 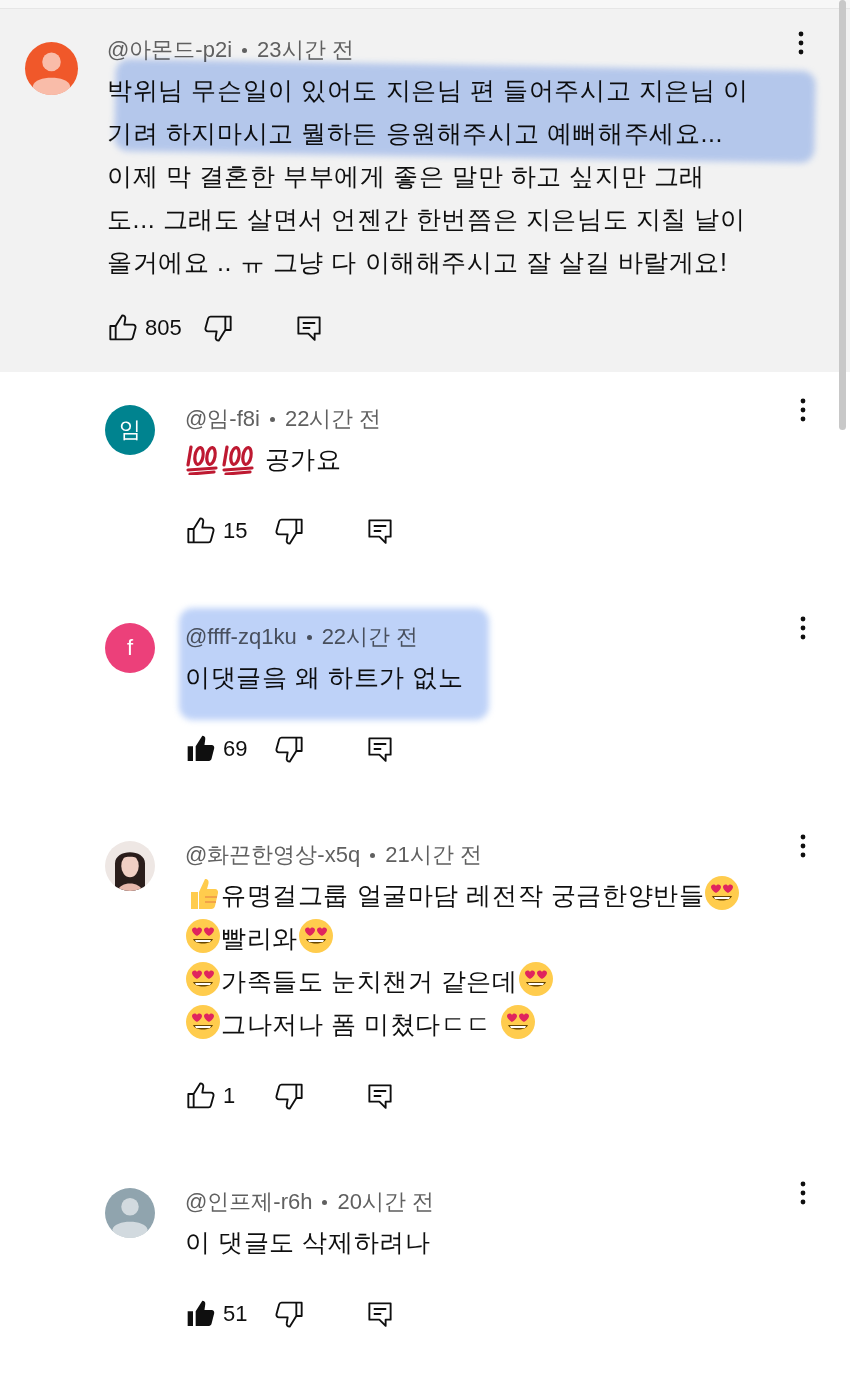 What do you see at coordinates (236, 749) in the screenshot?
I see `like-count: 69` at bounding box center [236, 749].